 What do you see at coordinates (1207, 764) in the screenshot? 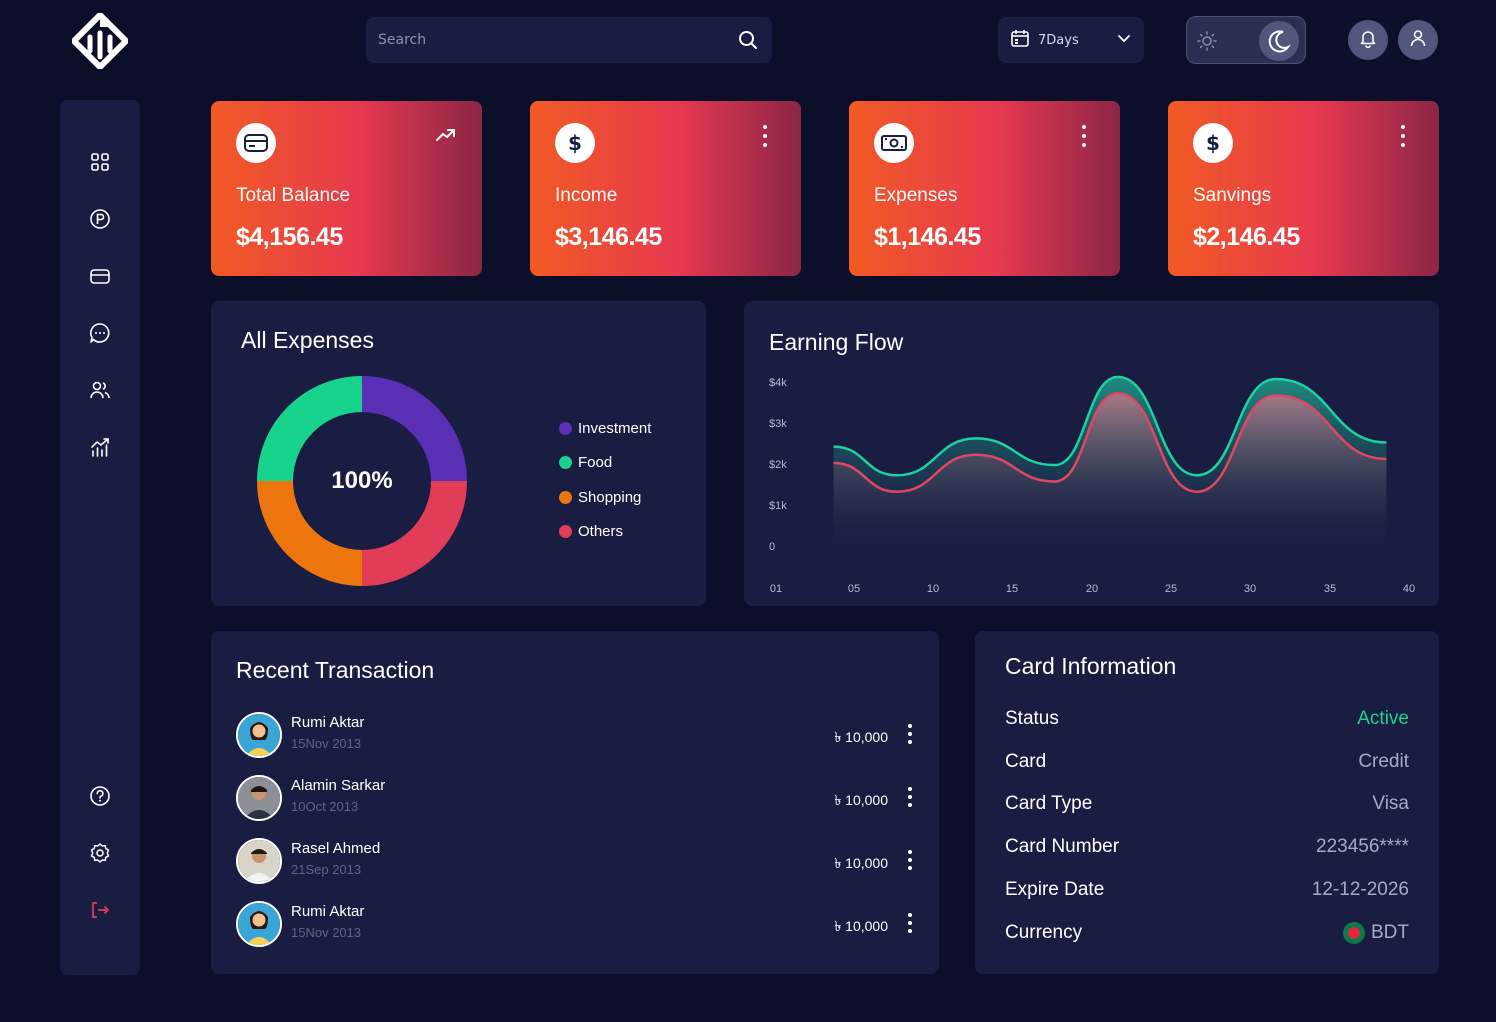
I see `info-row-card: Card Credit` at bounding box center [1207, 764].